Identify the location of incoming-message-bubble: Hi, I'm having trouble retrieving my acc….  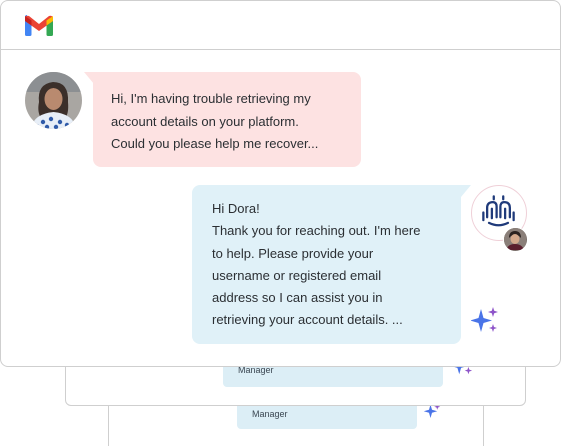
(227, 119).